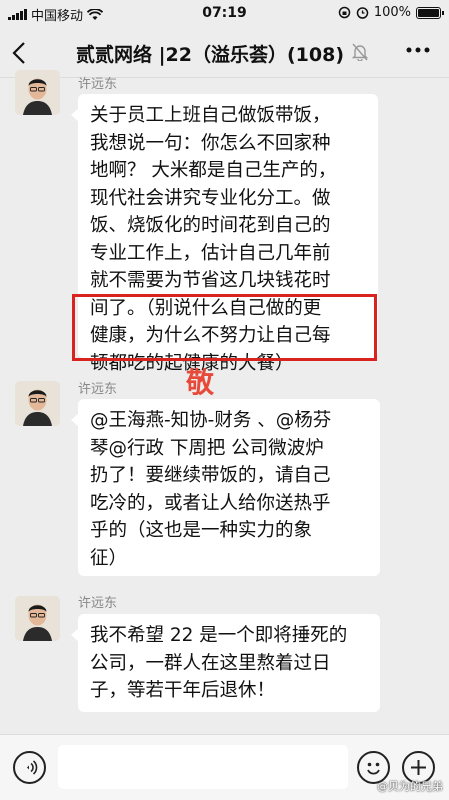 This screenshot has width=449, height=800. Describe the element at coordinates (224, 13) in the screenshot. I see `status-bar: 中国移动 07:19 100%` at that location.